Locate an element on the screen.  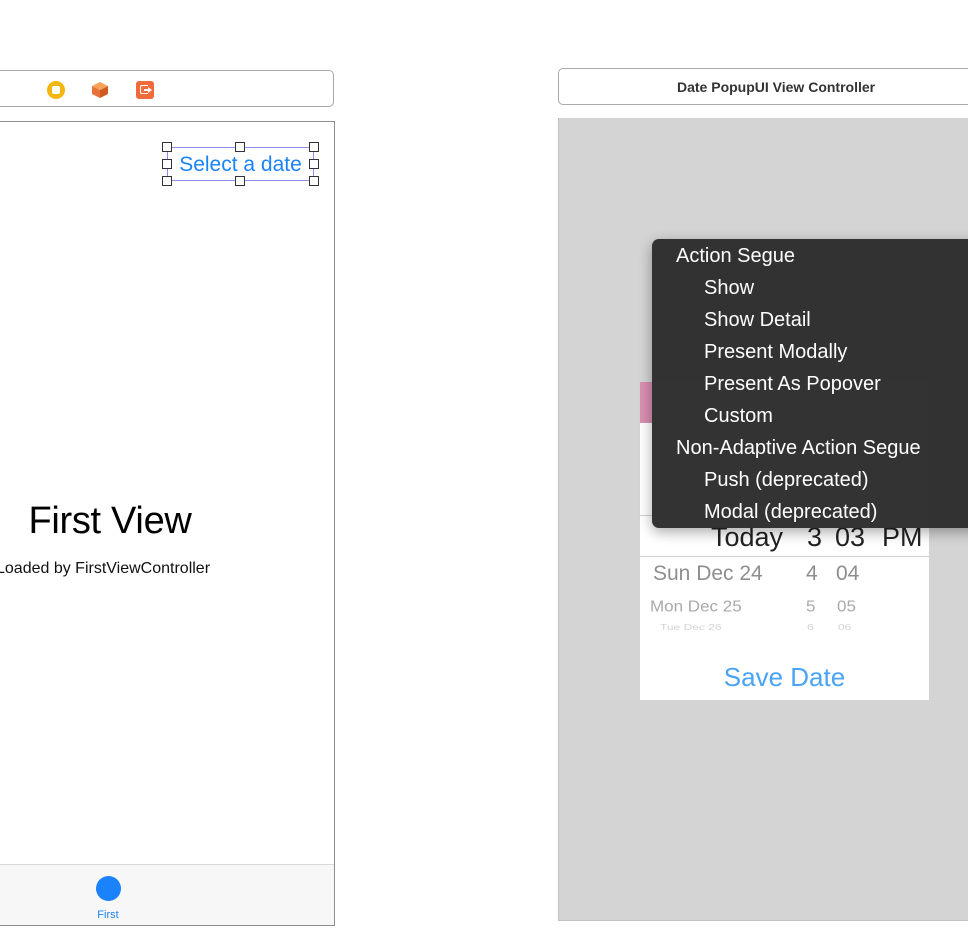
tab-bar is located at coordinates (167, 894).